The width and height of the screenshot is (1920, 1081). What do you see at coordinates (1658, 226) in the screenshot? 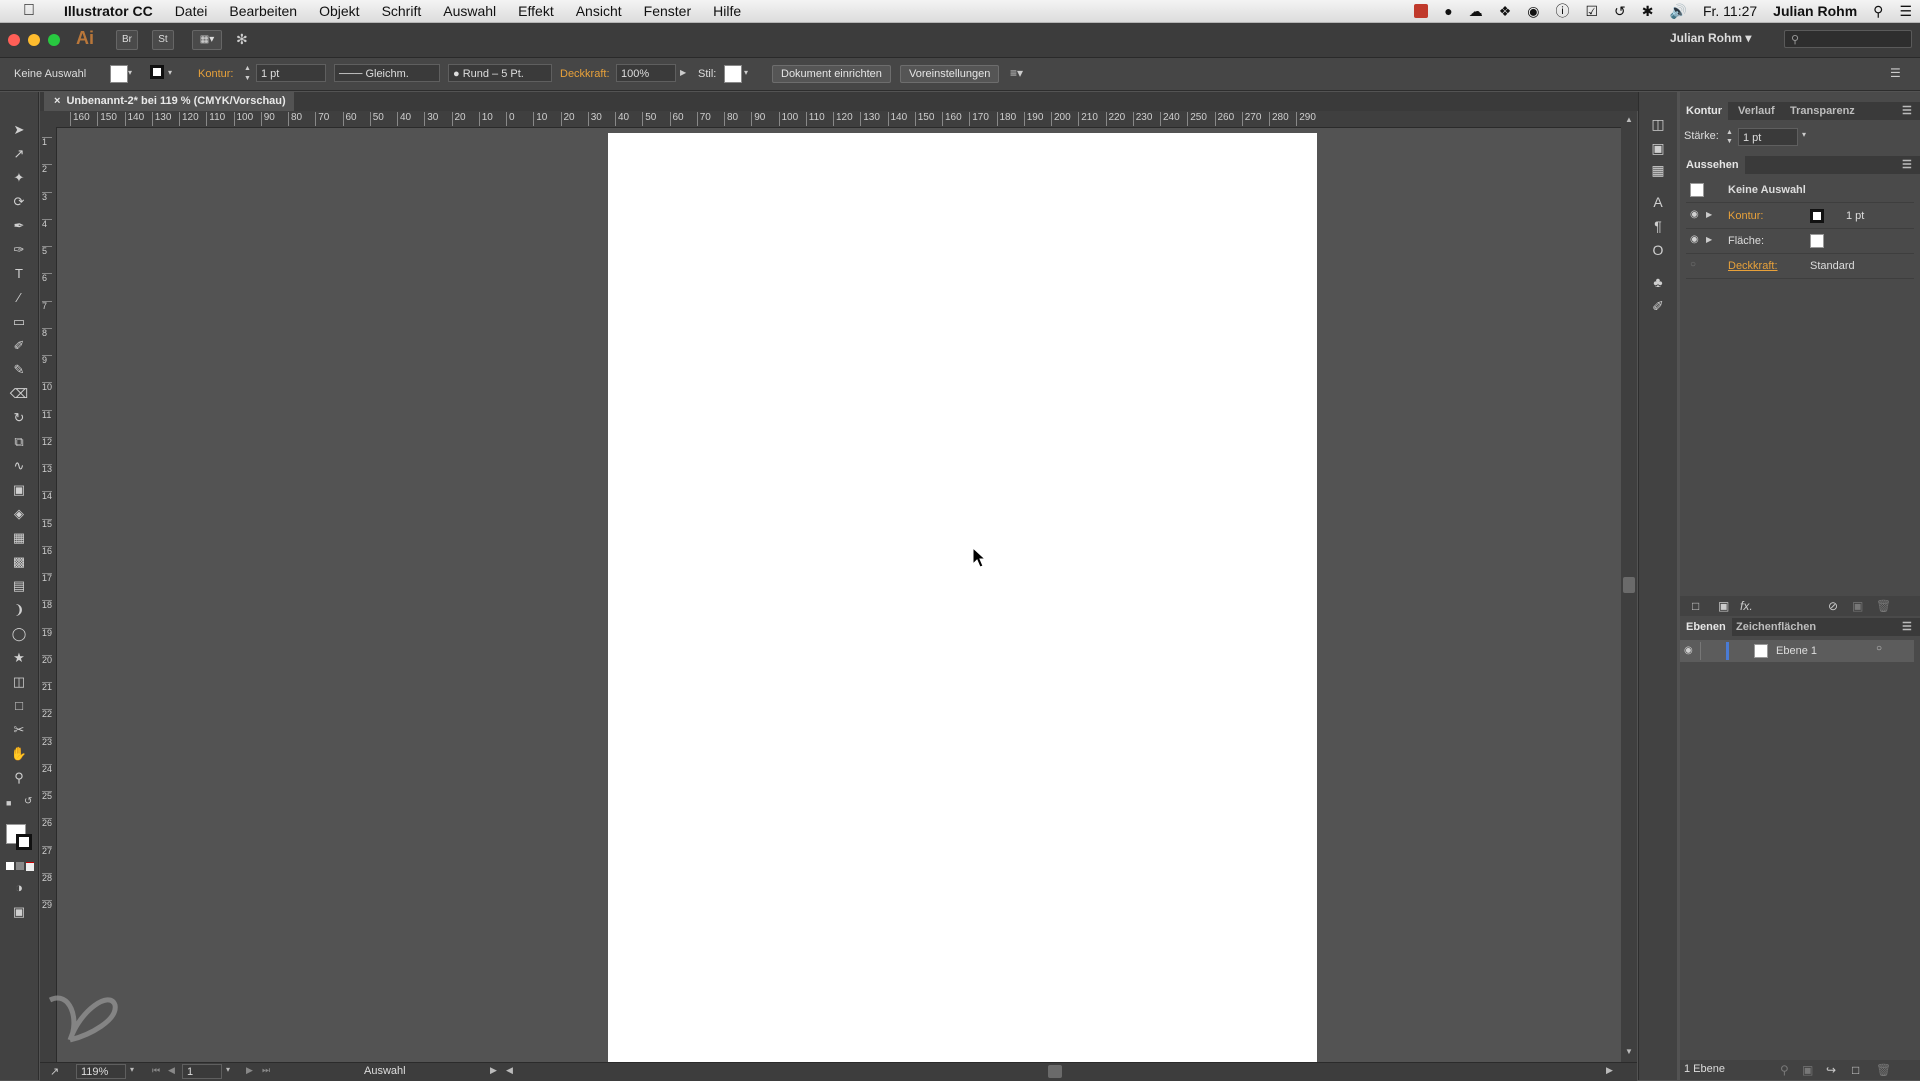
I see `paragraph-icon: ¶` at bounding box center [1658, 226].